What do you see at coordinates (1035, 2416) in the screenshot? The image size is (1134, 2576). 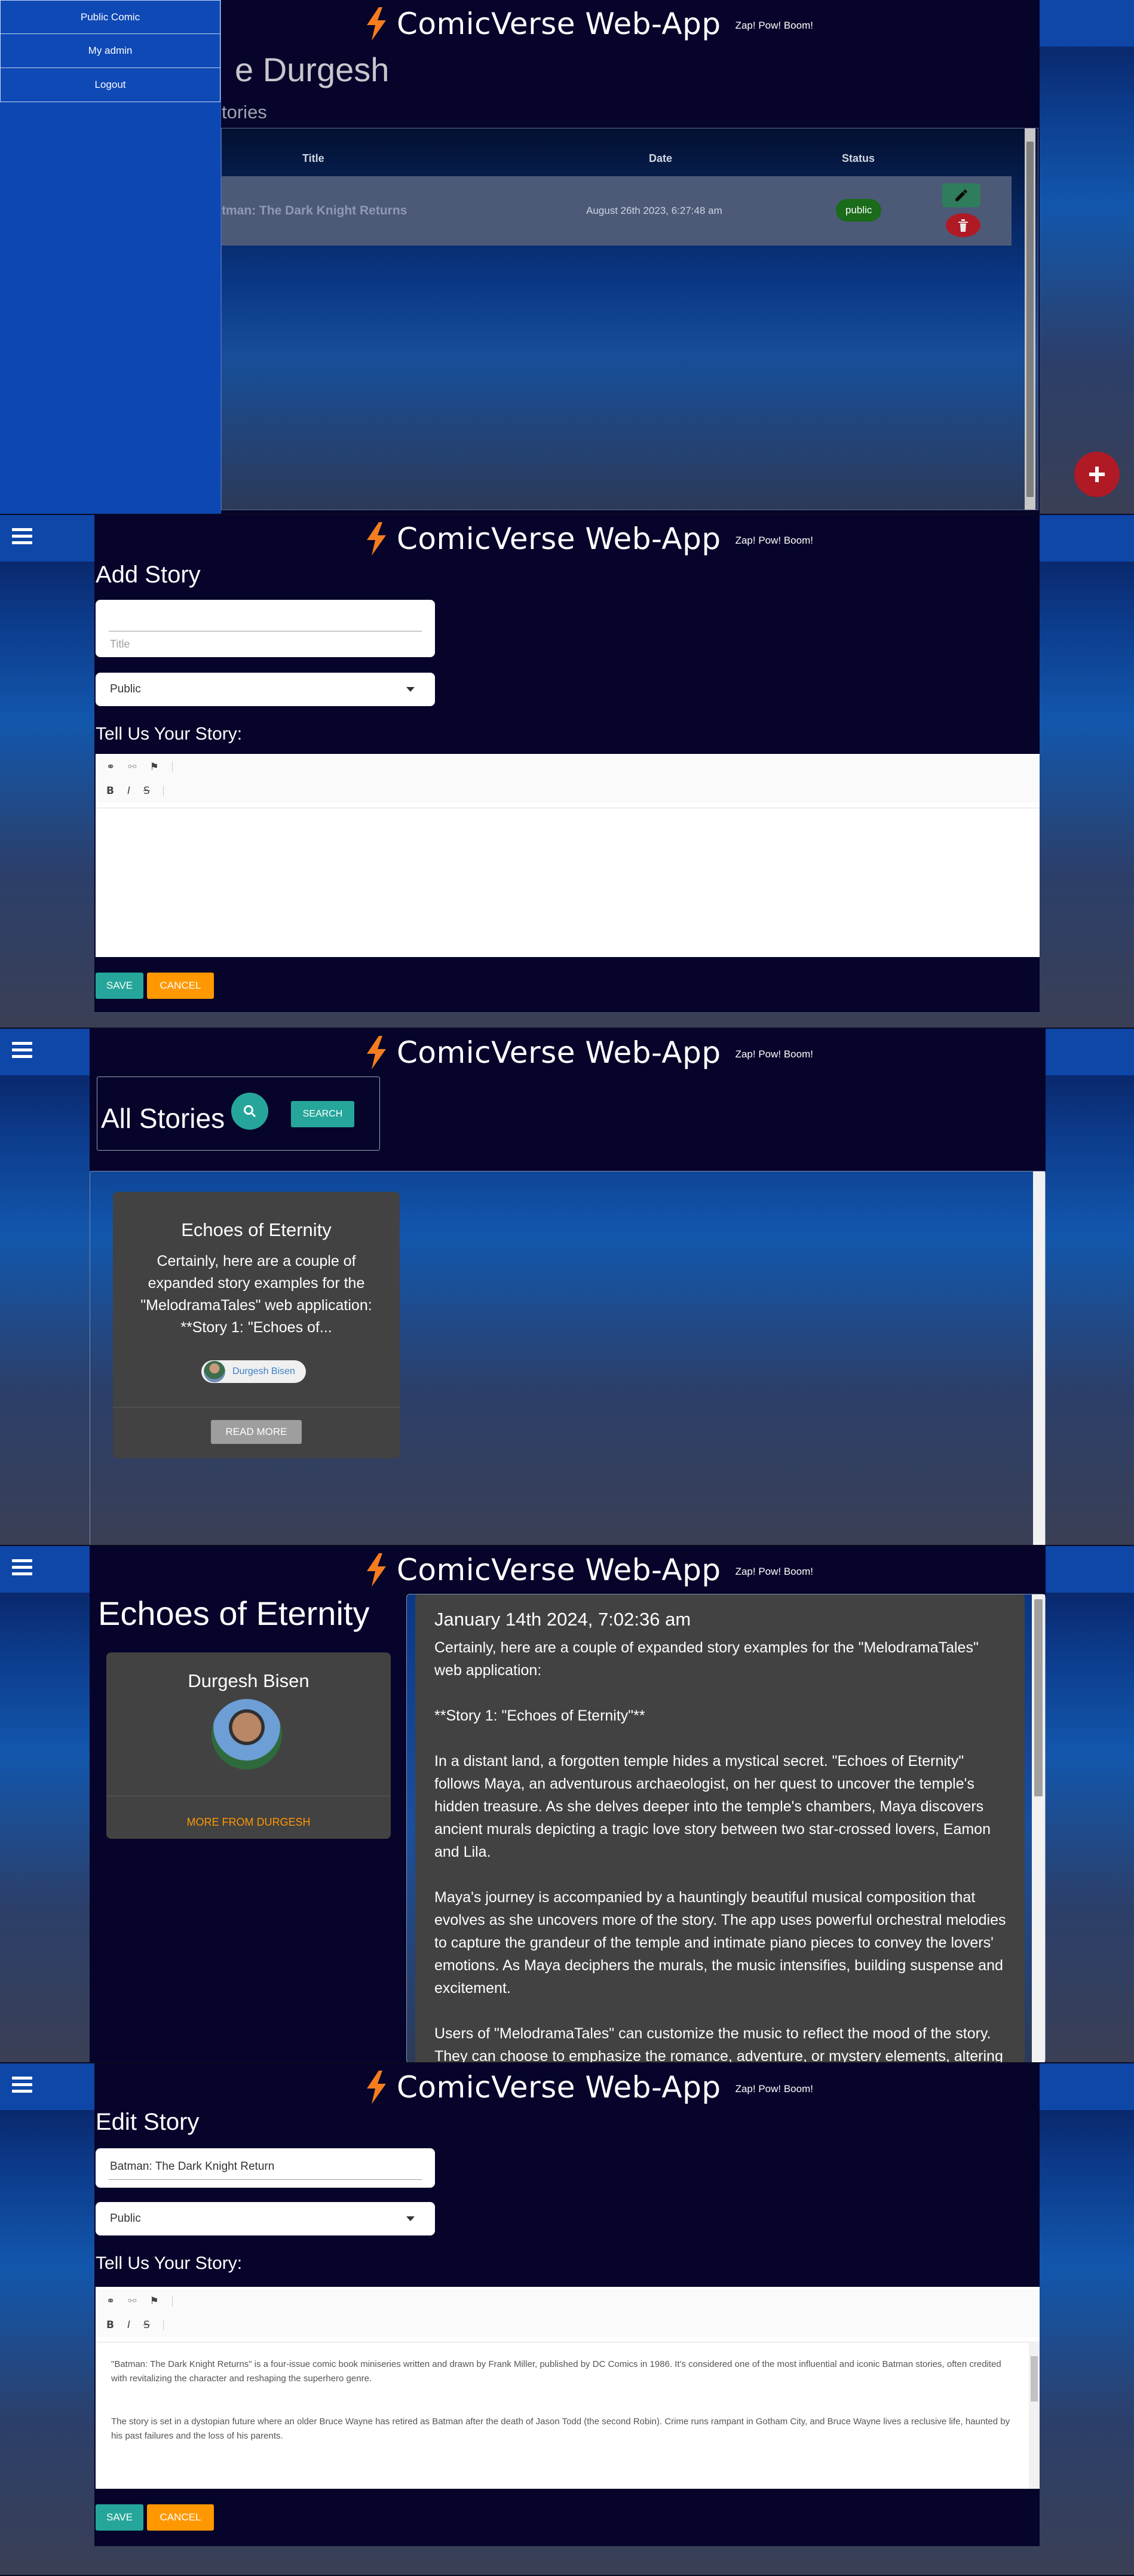 I see `editor-scrollbar` at bounding box center [1035, 2416].